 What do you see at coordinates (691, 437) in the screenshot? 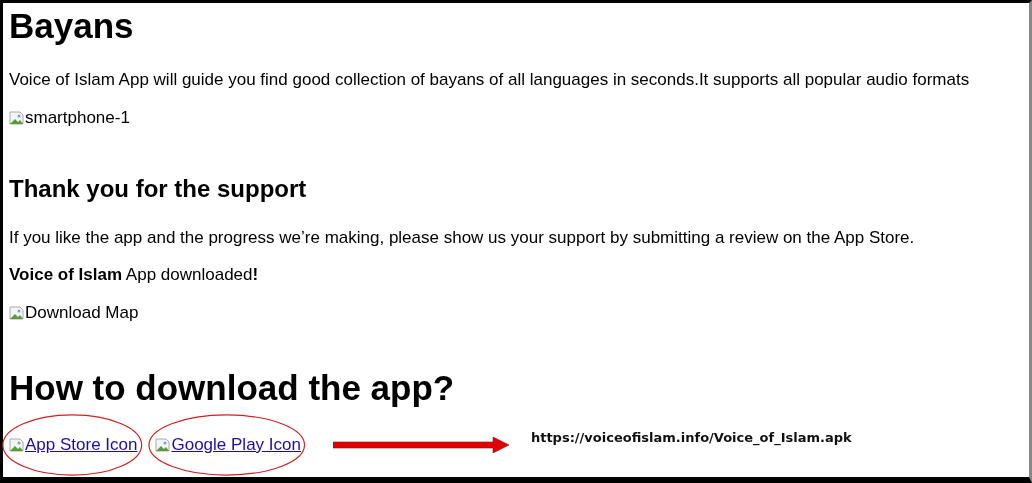
I see `url-annotation: https://voiceofislam.info/Voice_of_Islam.apk` at bounding box center [691, 437].